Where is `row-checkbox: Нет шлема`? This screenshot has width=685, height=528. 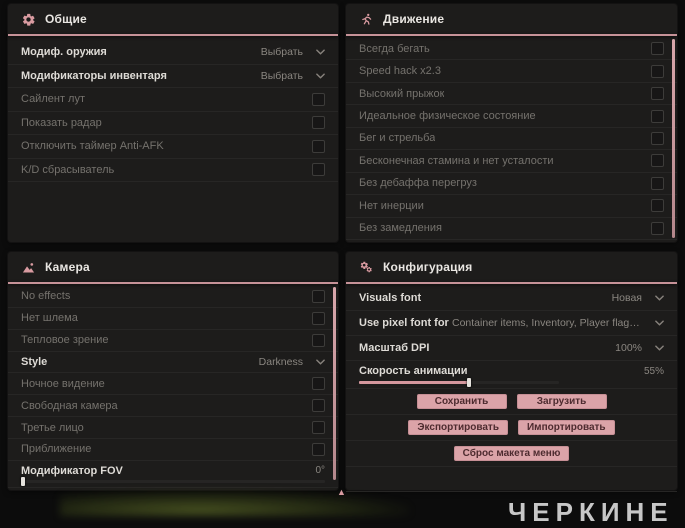 row-checkbox: Нет шлема is located at coordinates (173, 319).